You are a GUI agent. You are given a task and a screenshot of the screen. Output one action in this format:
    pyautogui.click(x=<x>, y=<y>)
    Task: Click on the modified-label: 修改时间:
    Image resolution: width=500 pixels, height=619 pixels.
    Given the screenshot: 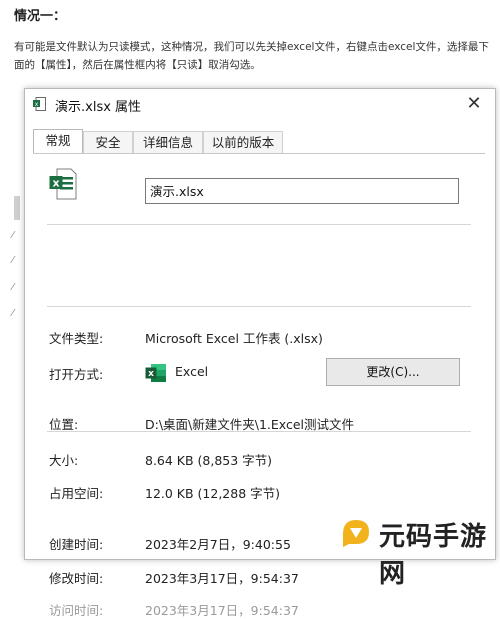 What is the action you would take?
    pyautogui.click(x=76, y=578)
    